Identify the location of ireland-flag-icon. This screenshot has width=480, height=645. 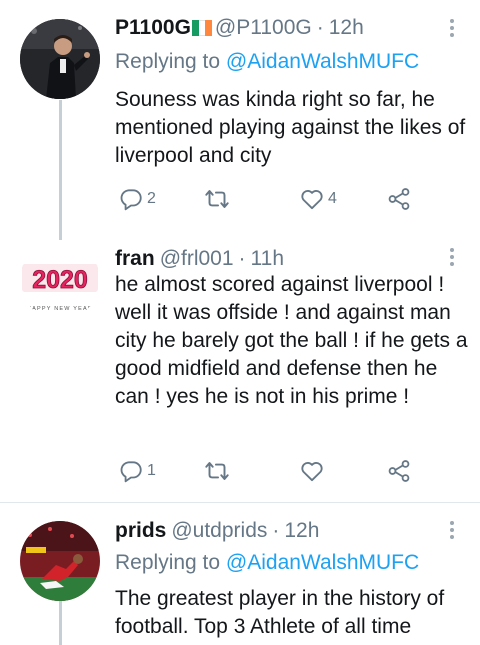
(201, 28).